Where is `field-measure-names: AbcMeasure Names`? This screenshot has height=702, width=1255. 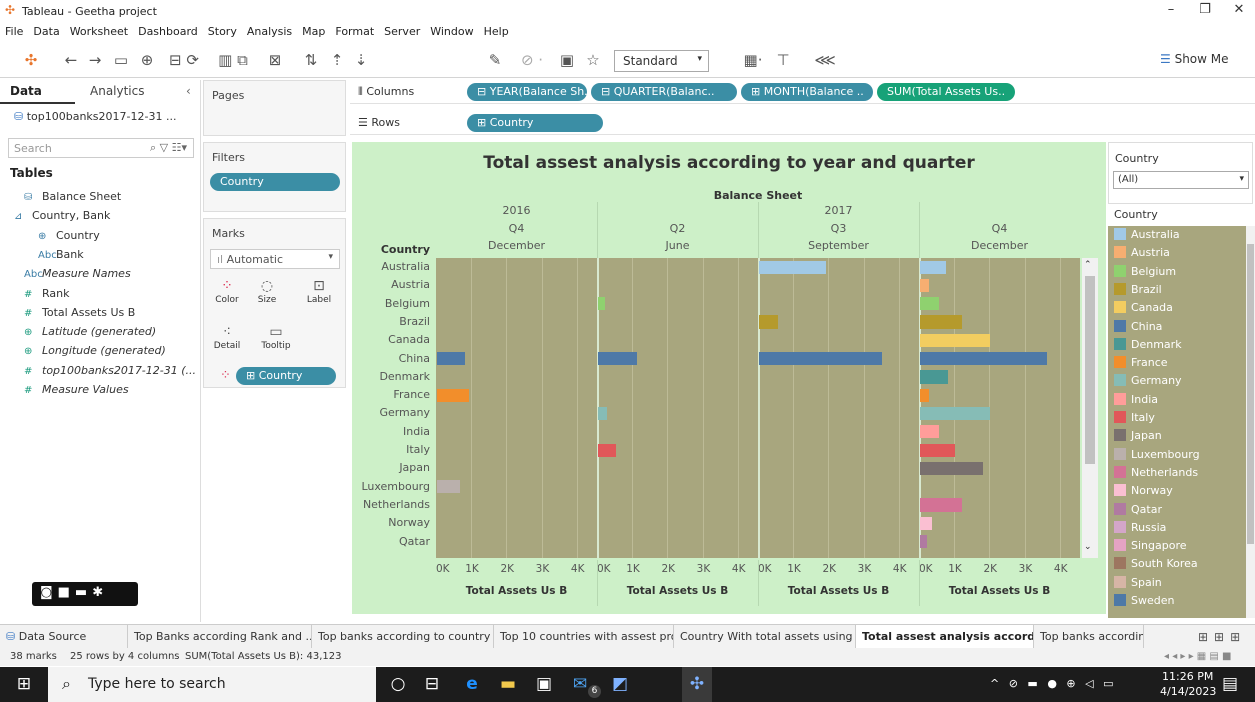 field-measure-names: AbcMeasure Names is located at coordinates (77, 273).